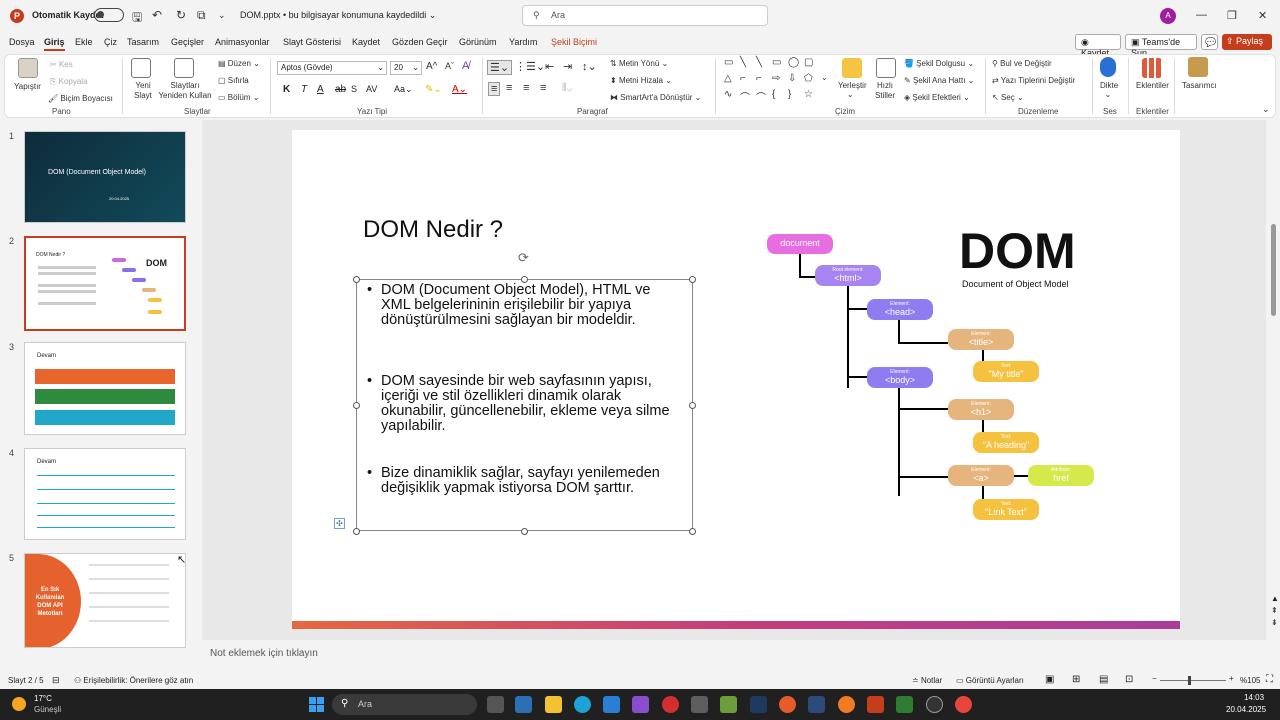 Image resolution: width=1280 pixels, height=720 pixels. What do you see at coordinates (69, 82) in the screenshot?
I see `copy-button: ⎘ Kopyala` at bounding box center [69, 82].